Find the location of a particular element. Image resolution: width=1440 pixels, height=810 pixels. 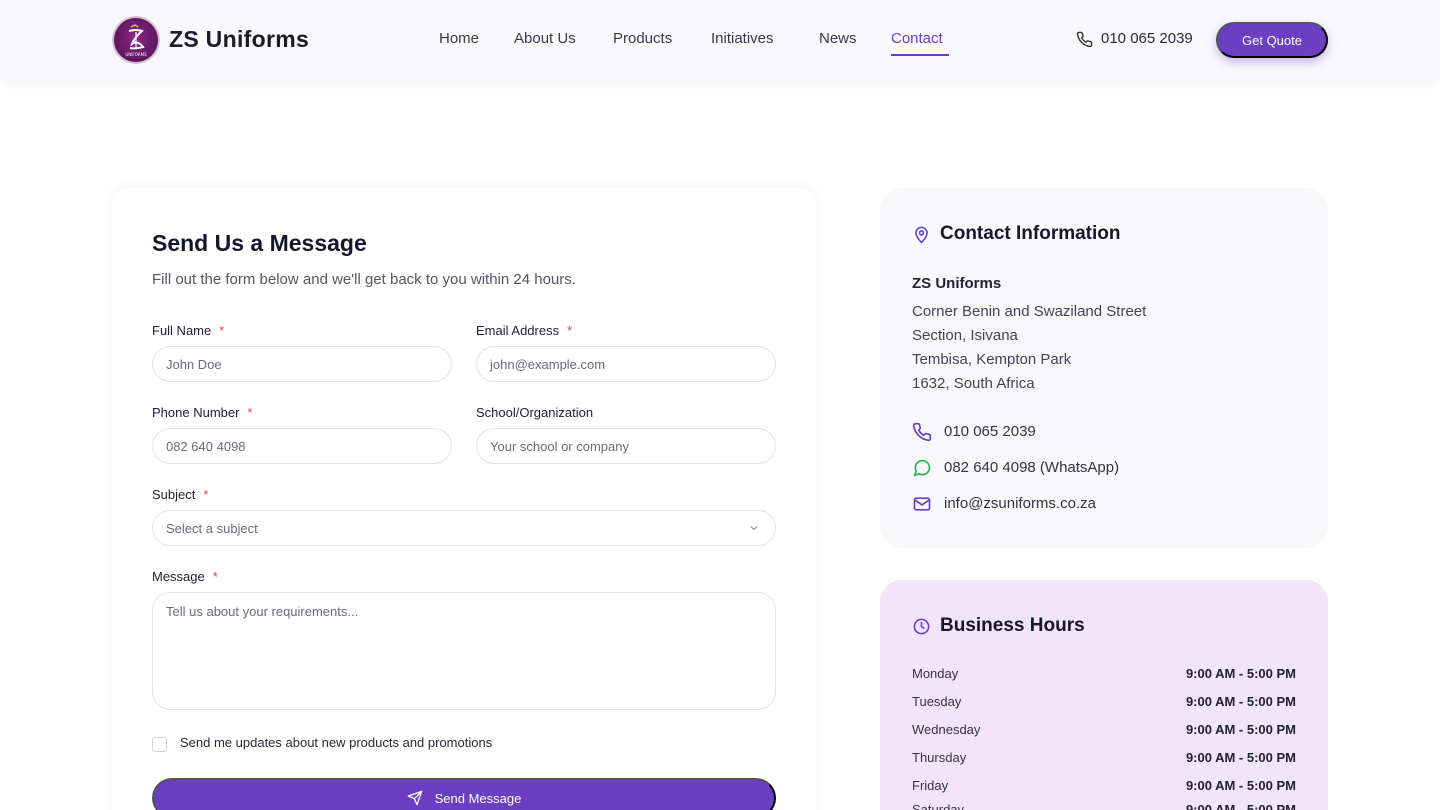

phone-label: Phone Number * is located at coordinates (202, 412).